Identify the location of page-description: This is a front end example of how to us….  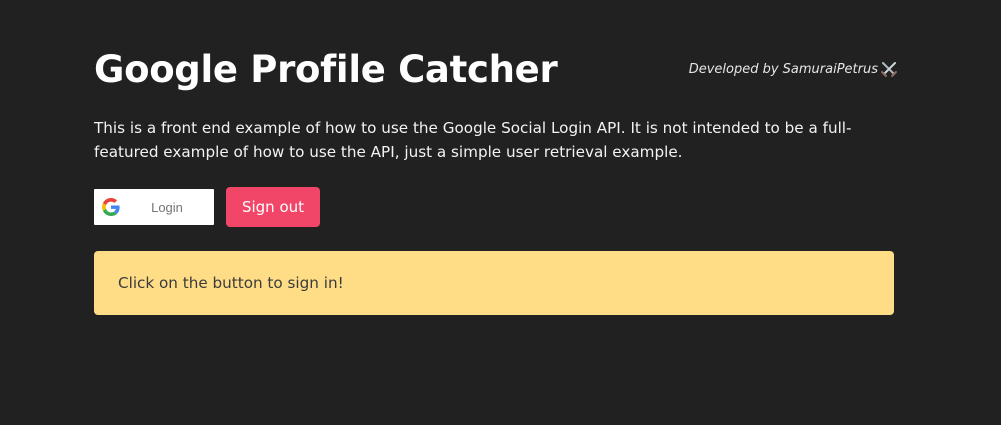
(473, 140).